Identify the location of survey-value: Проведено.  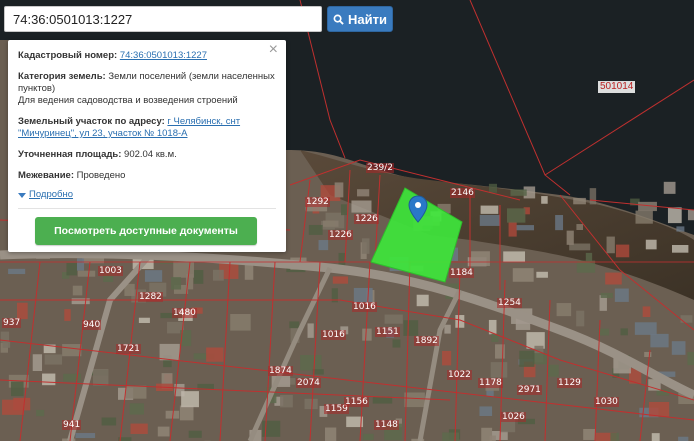
(101, 175).